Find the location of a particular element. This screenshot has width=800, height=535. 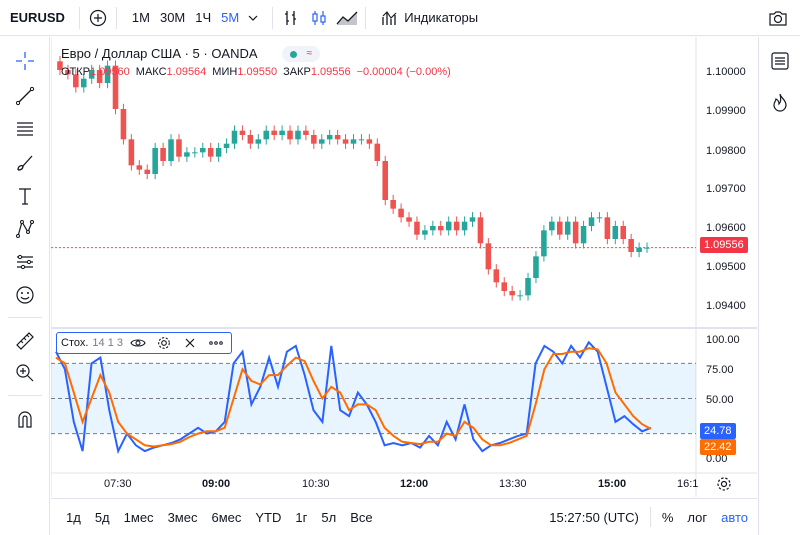

compare-add-icon is located at coordinates (98, 18).